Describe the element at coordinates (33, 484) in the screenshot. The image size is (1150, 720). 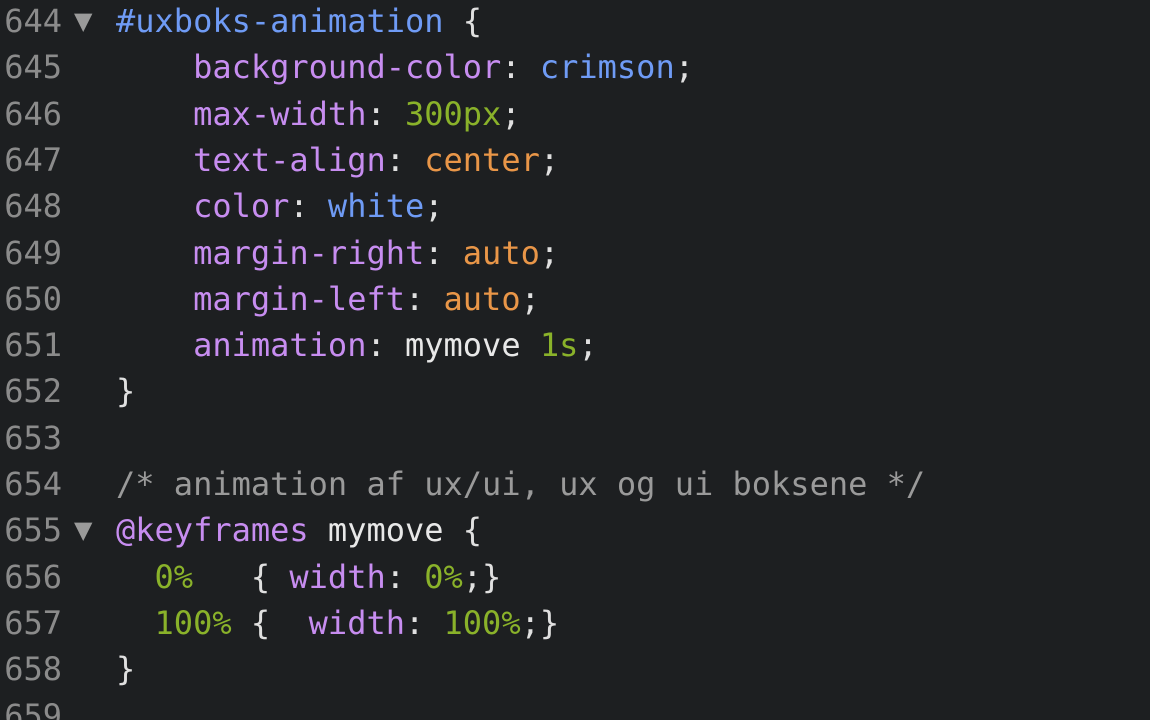
I see `line-number: 654` at that location.